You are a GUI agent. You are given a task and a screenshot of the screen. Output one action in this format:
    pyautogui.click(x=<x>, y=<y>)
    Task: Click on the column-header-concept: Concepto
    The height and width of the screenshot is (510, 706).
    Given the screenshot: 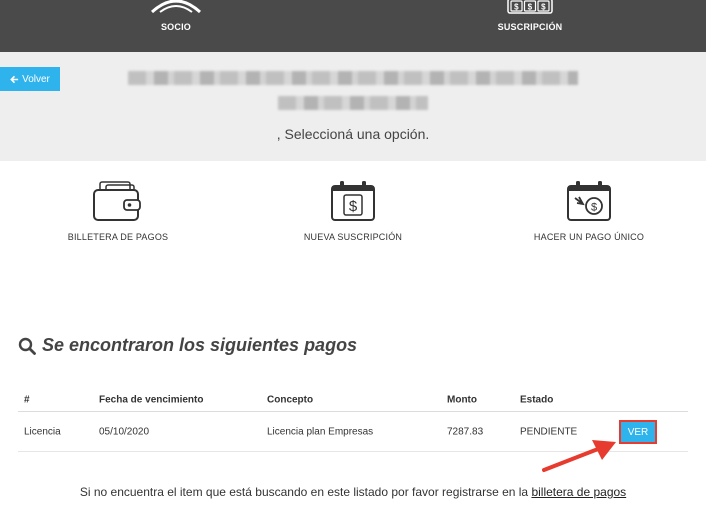 What is the action you would take?
    pyautogui.click(x=290, y=399)
    